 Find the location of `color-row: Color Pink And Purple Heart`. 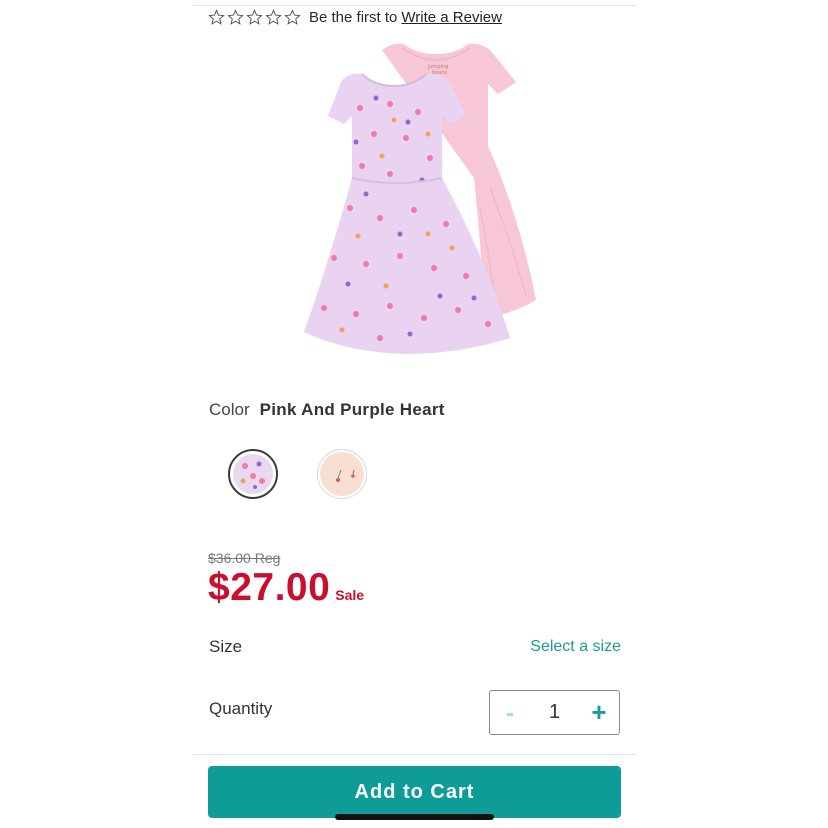

color-row: Color Pink And Purple Heart is located at coordinates (327, 410).